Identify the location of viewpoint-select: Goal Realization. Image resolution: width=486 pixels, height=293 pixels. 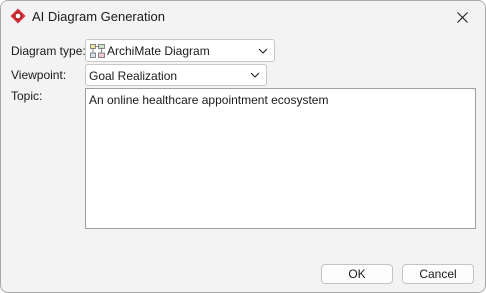
(176, 75).